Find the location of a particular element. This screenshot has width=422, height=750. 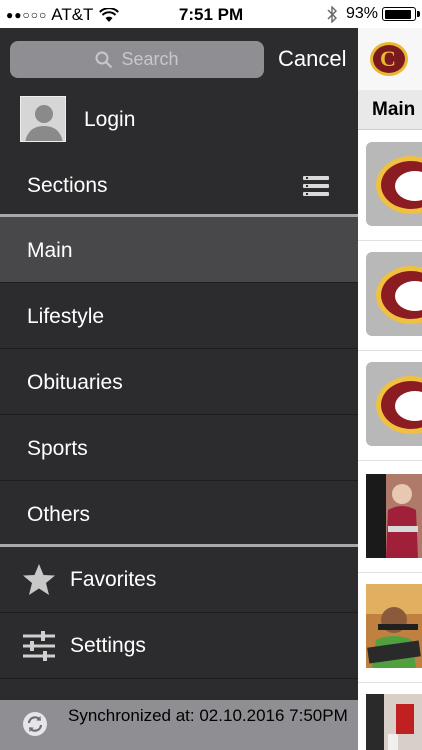

battery-level is located at coordinates (397, 14).